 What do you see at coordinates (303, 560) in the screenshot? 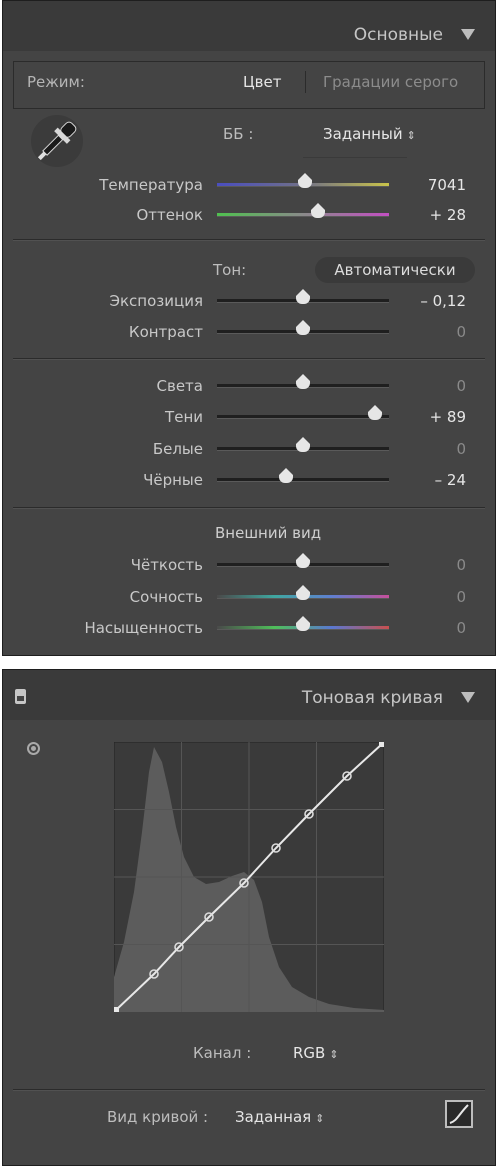
I see `clarity-slider` at bounding box center [303, 560].